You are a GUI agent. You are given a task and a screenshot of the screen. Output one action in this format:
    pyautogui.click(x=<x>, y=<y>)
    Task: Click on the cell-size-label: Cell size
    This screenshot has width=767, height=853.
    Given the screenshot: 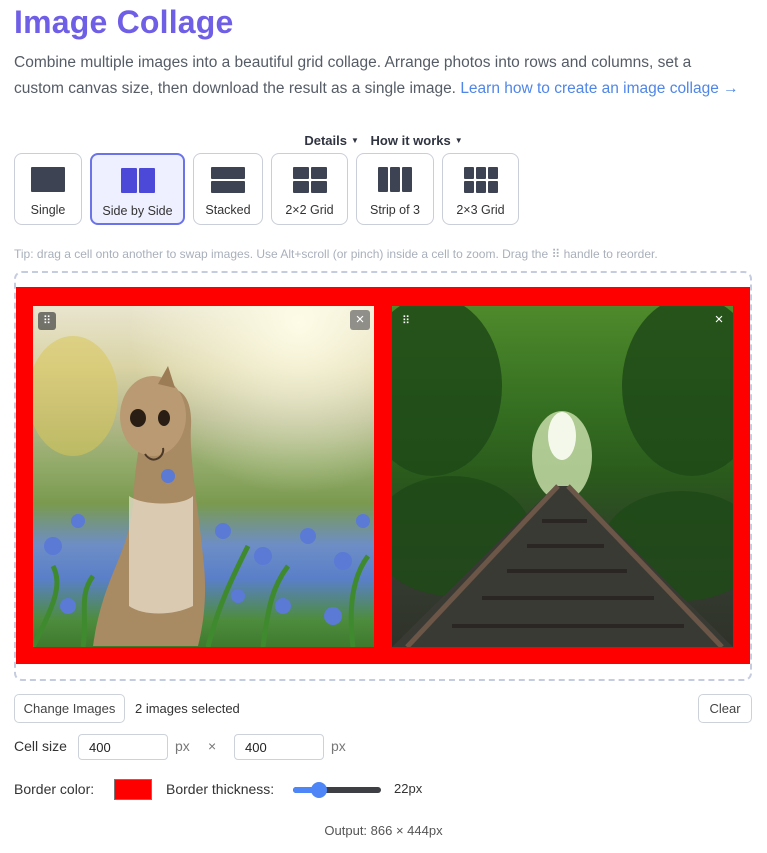 What is the action you would take?
    pyautogui.click(x=40, y=746)
    